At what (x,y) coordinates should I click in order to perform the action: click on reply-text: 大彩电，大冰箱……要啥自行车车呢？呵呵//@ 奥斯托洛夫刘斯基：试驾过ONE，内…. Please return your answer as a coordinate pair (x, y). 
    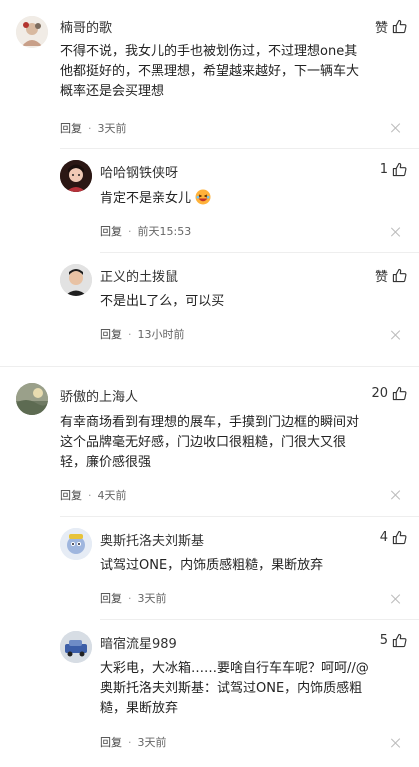
    Looking at the image, I should click on (252, 689).